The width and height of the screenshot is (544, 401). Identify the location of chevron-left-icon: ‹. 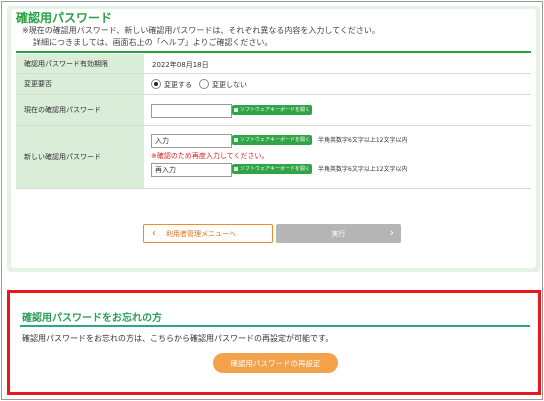
(154, 233).